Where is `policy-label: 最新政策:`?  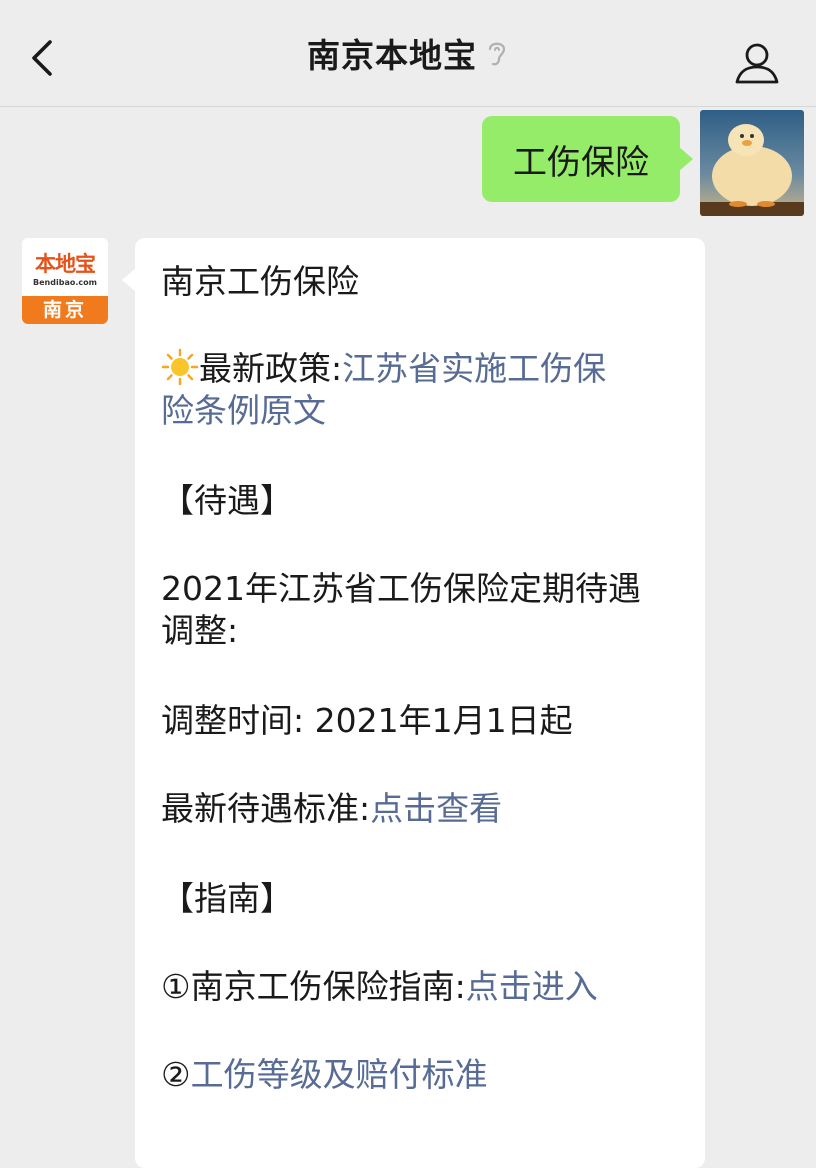
policy-label: 最新政策: is located at coordinates (271, 368).